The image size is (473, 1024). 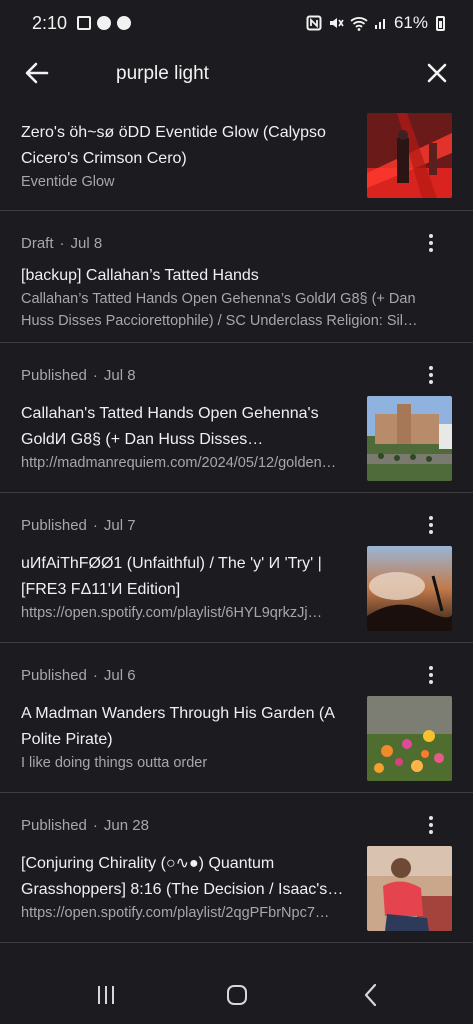 What do you see at coordinates (440, 23) in the screenshot?
I see `battery-icon` at bounding box center [440, 23].